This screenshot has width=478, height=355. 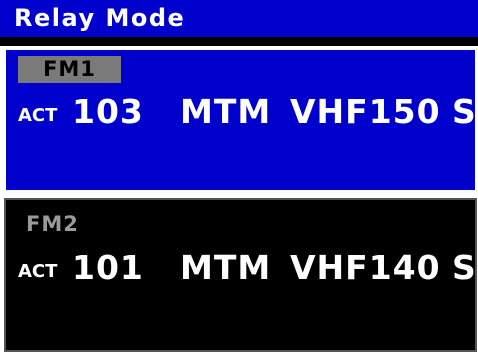 What do you see at coordinates (108, 267) in the screenshot?
I see `fm2-channel-number: 101` at bounding box center [108, 267].